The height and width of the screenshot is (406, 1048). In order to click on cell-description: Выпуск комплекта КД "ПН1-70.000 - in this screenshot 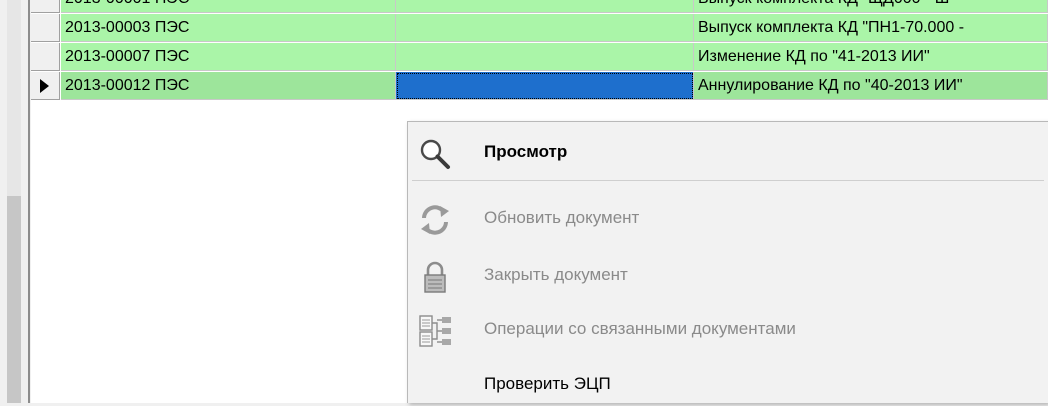, I will do `click(871, 28)`.